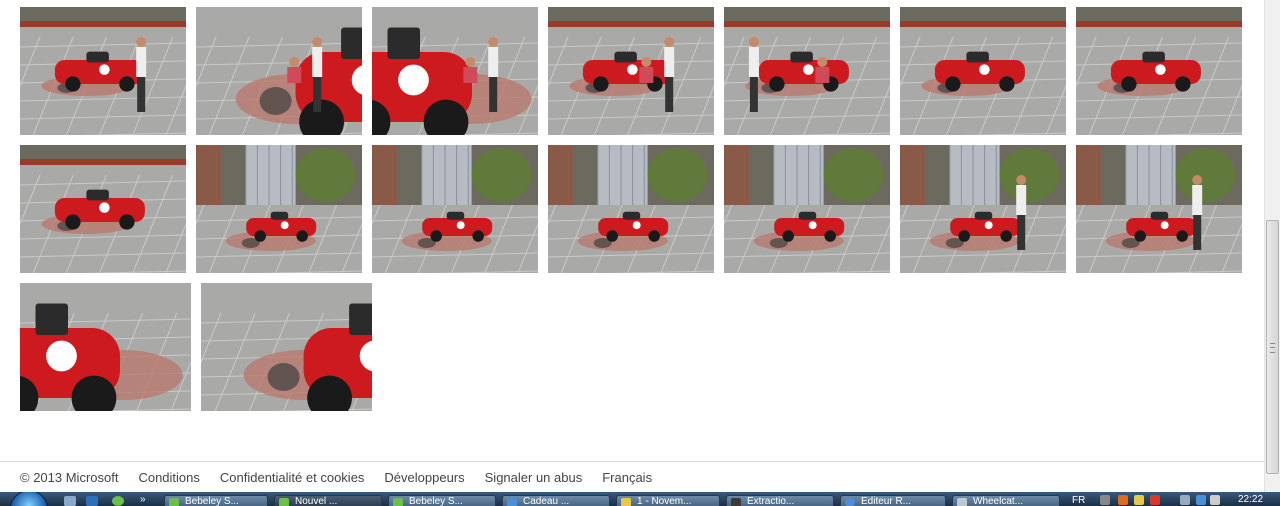 This screenshot has height=506, width=1280. I want to click on language-indicator: FR, so click(1078, 500).